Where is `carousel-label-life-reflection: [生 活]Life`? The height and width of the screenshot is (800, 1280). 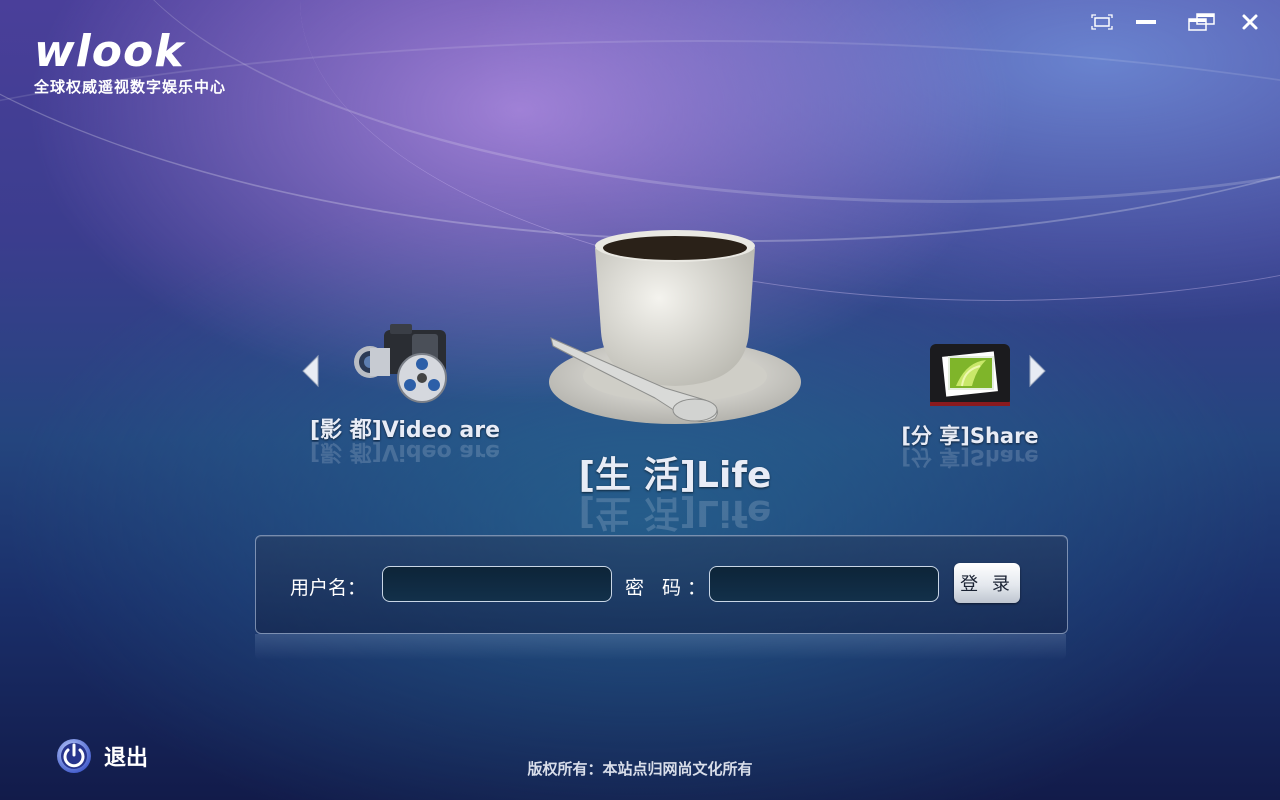 carousel-label-life-reflection: [生 活]Life is located at coordinates (675, 512).